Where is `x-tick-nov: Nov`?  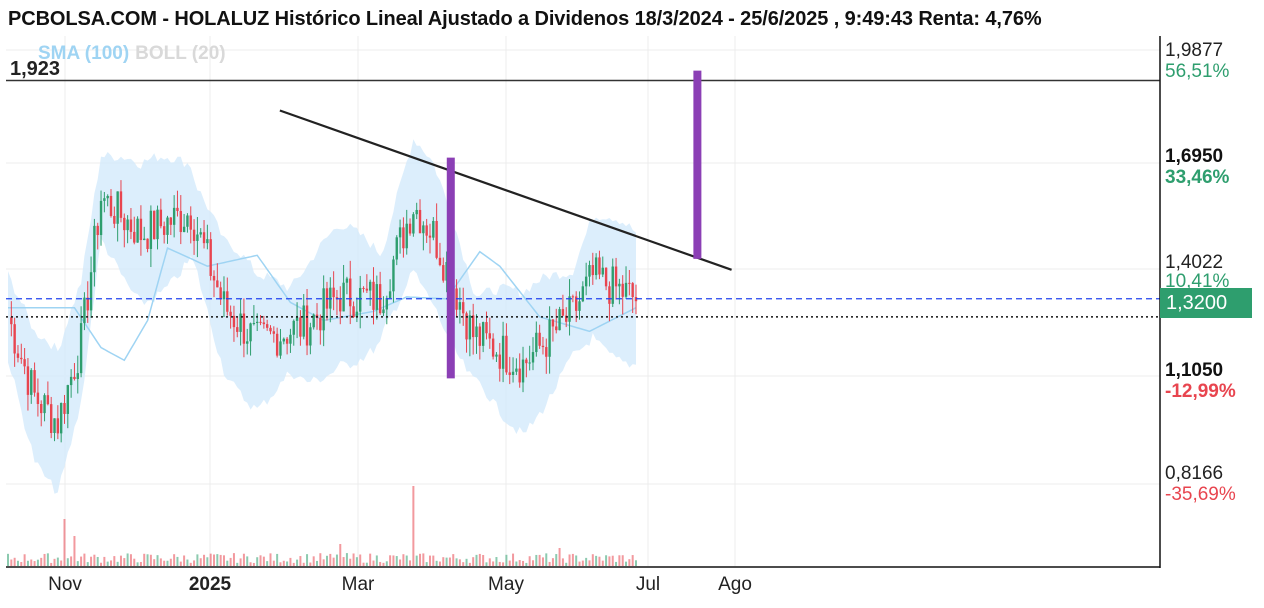 x-tick-nov: Nov is located at coordinates (65, 584).